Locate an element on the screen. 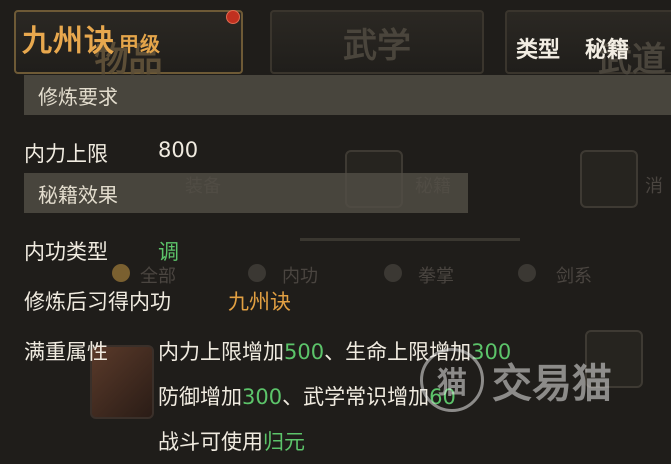 This screenshot has width=671, height=464. attr-neili-value: 500 is located at coordinates (304, 352).